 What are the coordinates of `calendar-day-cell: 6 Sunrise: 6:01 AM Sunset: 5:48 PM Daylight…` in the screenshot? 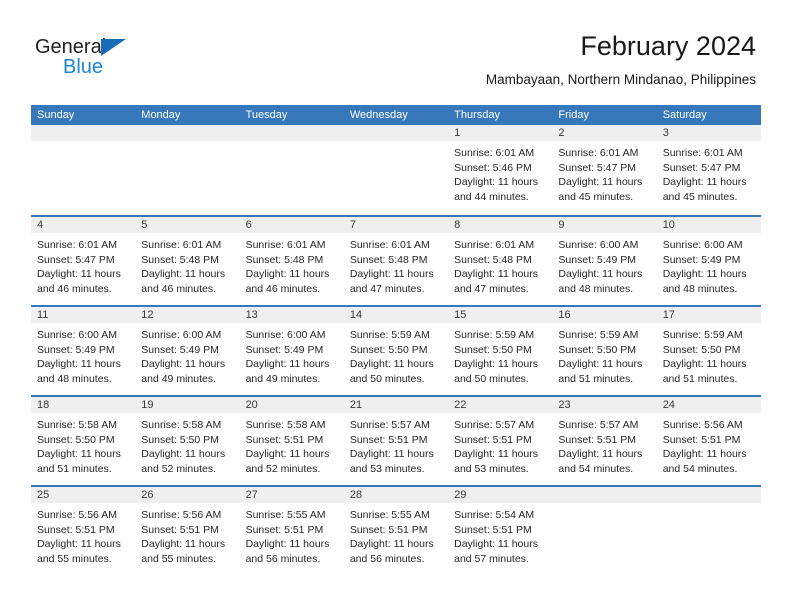 It's located at (291, 261).